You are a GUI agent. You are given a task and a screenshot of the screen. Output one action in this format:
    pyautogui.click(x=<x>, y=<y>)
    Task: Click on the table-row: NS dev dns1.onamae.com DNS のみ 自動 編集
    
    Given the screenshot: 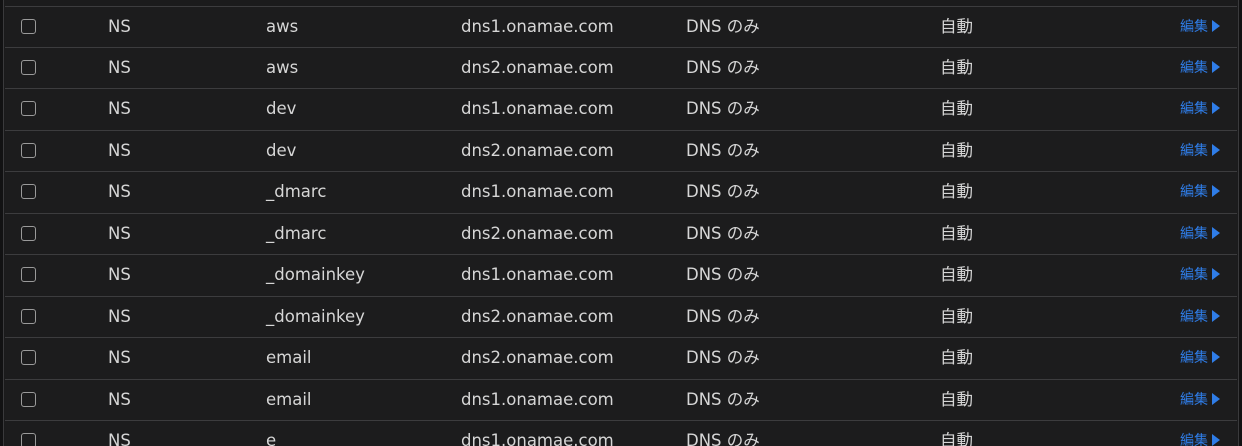 What is the action you would take?
    pyautogui.click(x=621, y=110)
    